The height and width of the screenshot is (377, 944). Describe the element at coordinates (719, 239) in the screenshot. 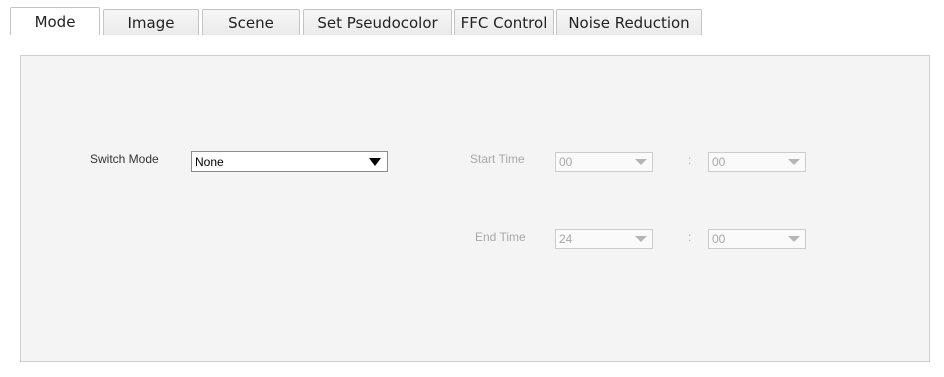

I see `end-minute-value: 00` at that location.